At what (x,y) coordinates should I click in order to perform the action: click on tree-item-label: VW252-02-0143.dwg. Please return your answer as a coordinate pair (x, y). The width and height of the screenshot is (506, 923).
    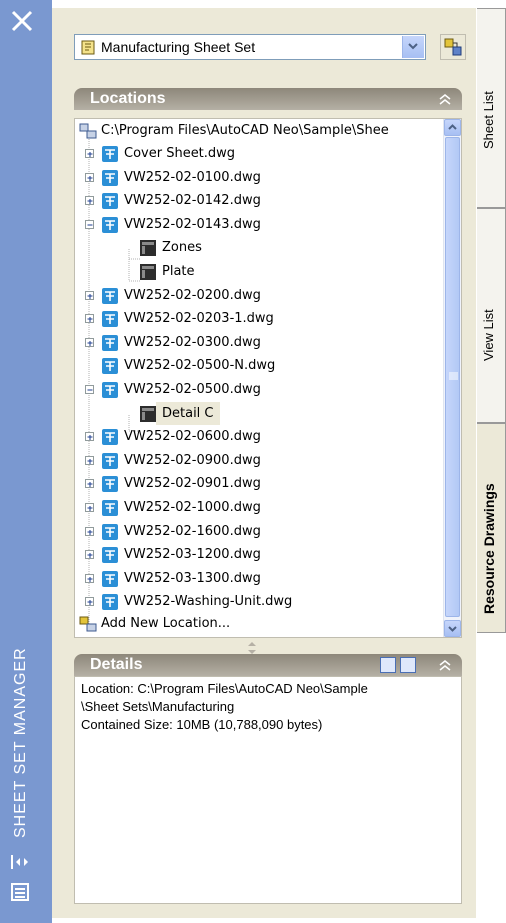
    Looking at the image, I should click on (192, 224).